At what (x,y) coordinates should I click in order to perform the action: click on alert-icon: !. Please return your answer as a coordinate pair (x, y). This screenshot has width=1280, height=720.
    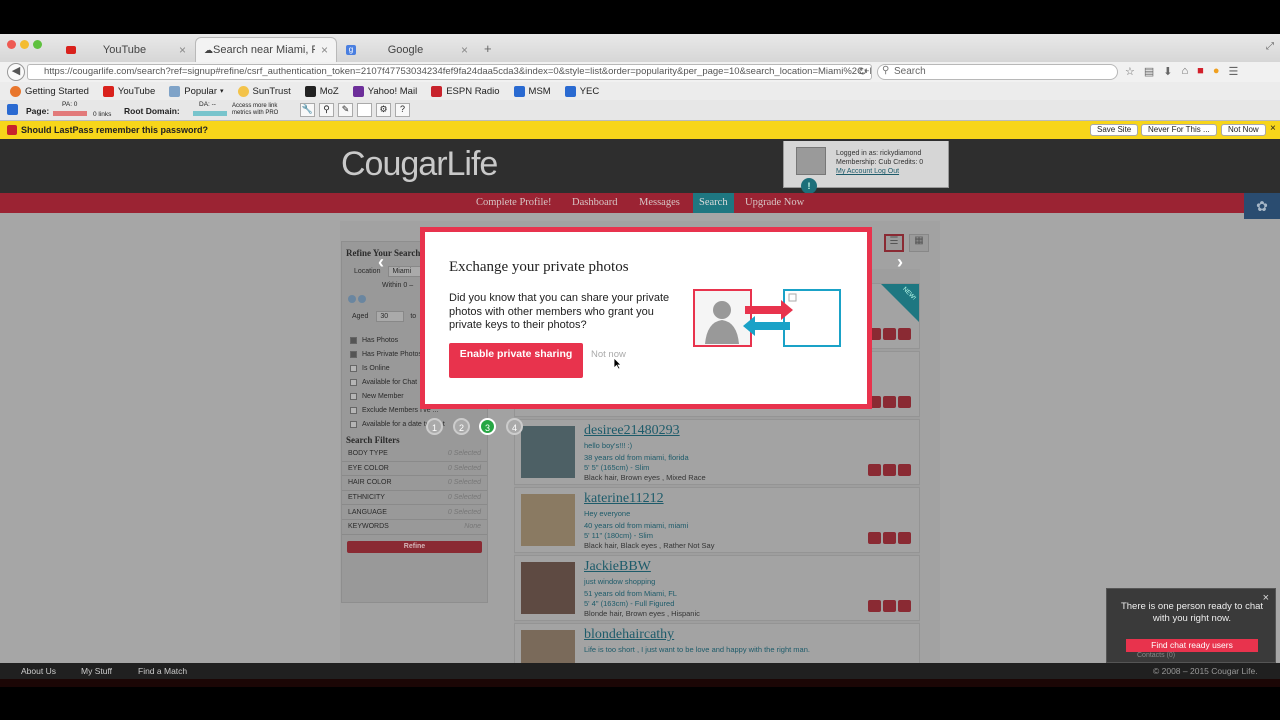
    Looking at the image, I should click on (809, 186).